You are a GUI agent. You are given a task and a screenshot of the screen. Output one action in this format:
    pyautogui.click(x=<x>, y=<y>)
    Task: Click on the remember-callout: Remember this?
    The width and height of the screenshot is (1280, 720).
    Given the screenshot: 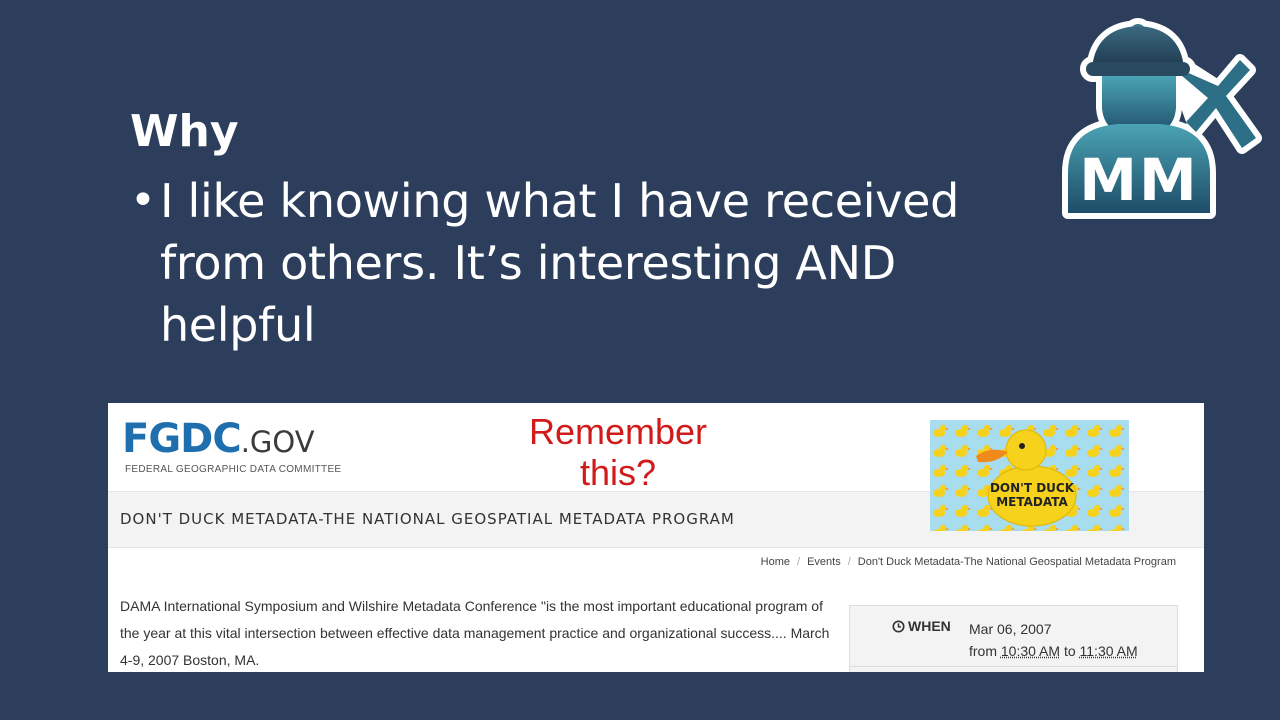 What is the action you would take?
    pyautogui.click(x=618, y=452)
    